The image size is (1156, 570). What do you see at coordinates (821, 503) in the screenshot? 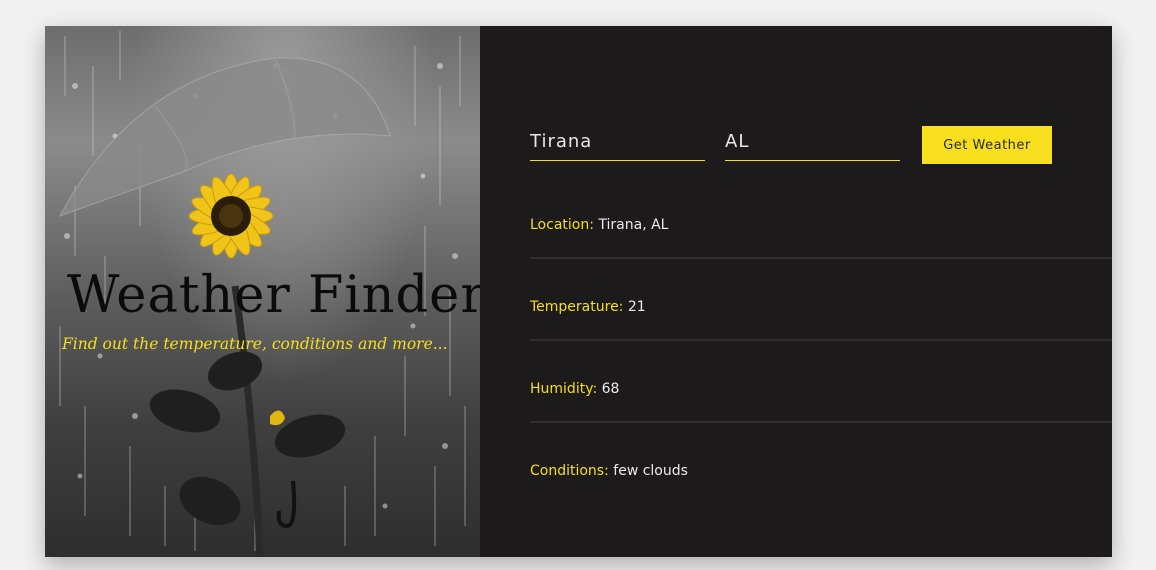
I see `conditions-row: Conditions: few clouds` at bounding box center [821, 503].